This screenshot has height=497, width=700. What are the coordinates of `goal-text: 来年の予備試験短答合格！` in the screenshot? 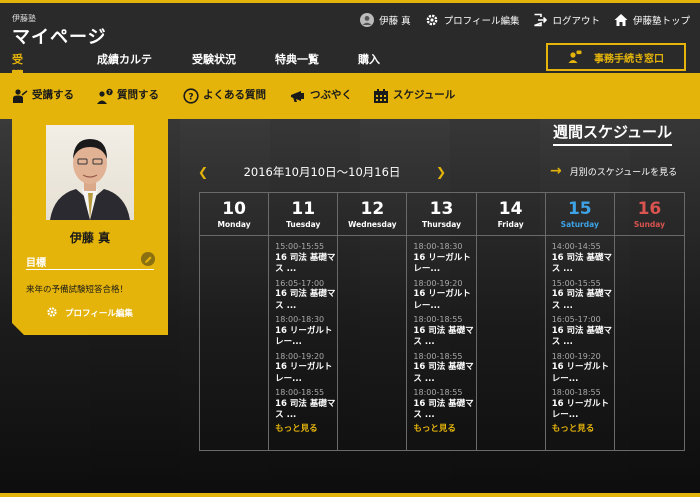 It's located at (77, 290).